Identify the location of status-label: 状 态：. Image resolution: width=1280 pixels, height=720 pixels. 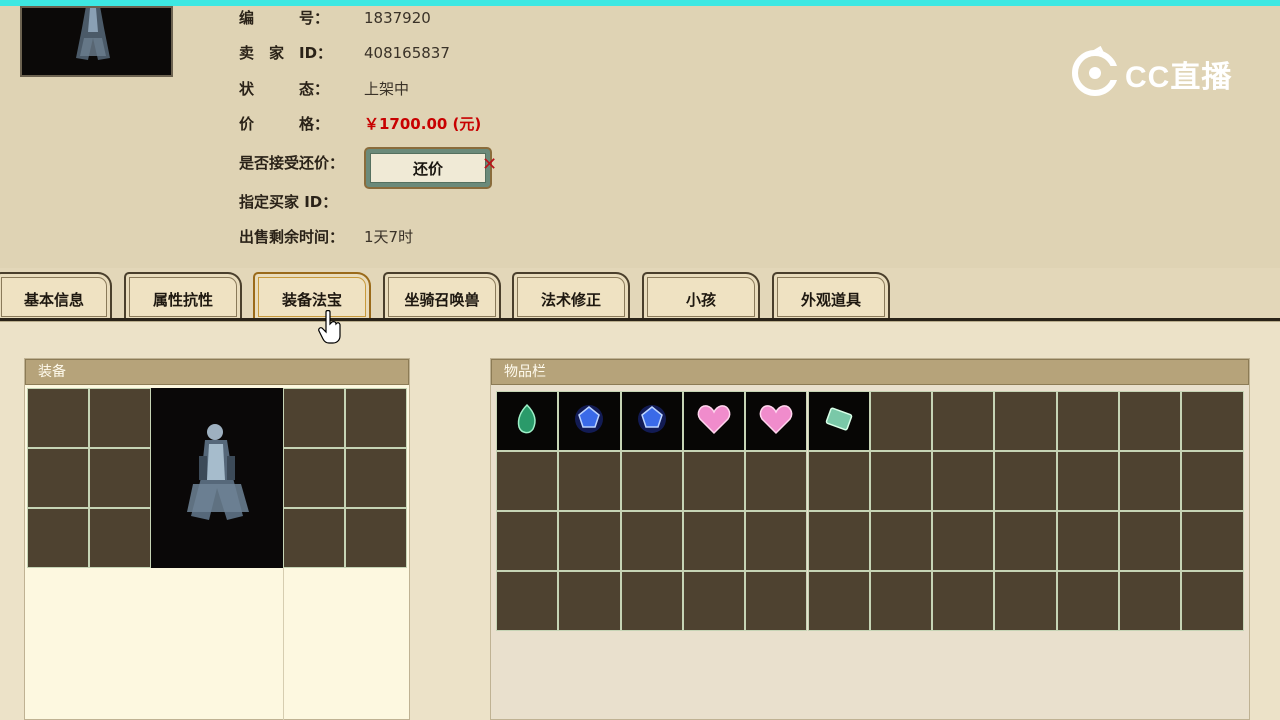
(284, 89).